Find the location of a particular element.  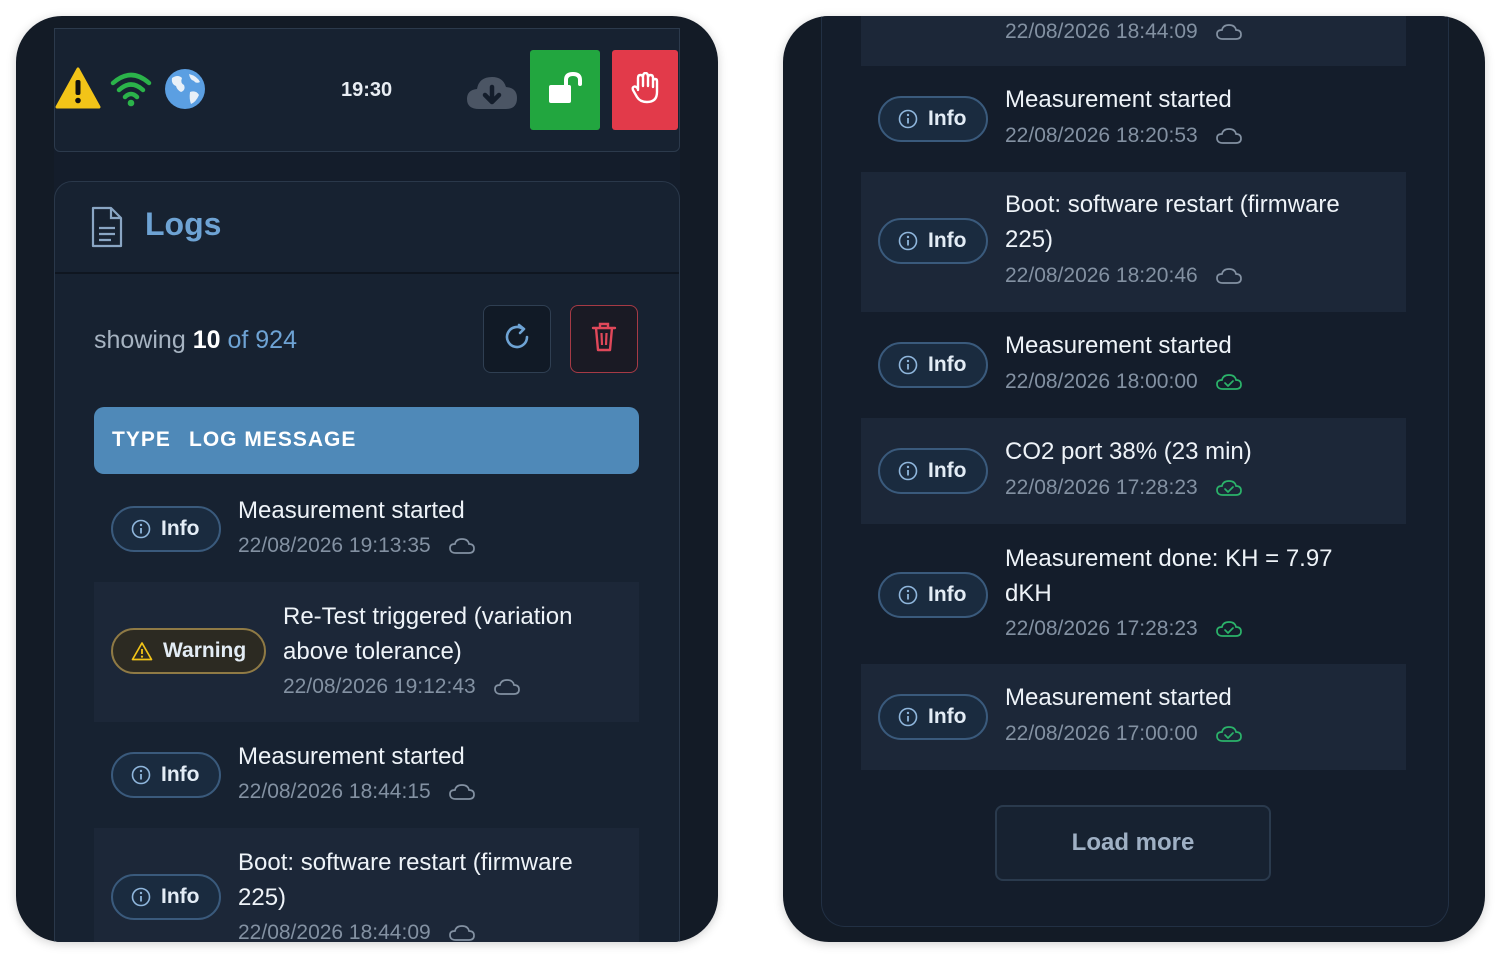

log-timestamp: 22/08/2026 17:00:00 is located at coordinates (1123, 734).